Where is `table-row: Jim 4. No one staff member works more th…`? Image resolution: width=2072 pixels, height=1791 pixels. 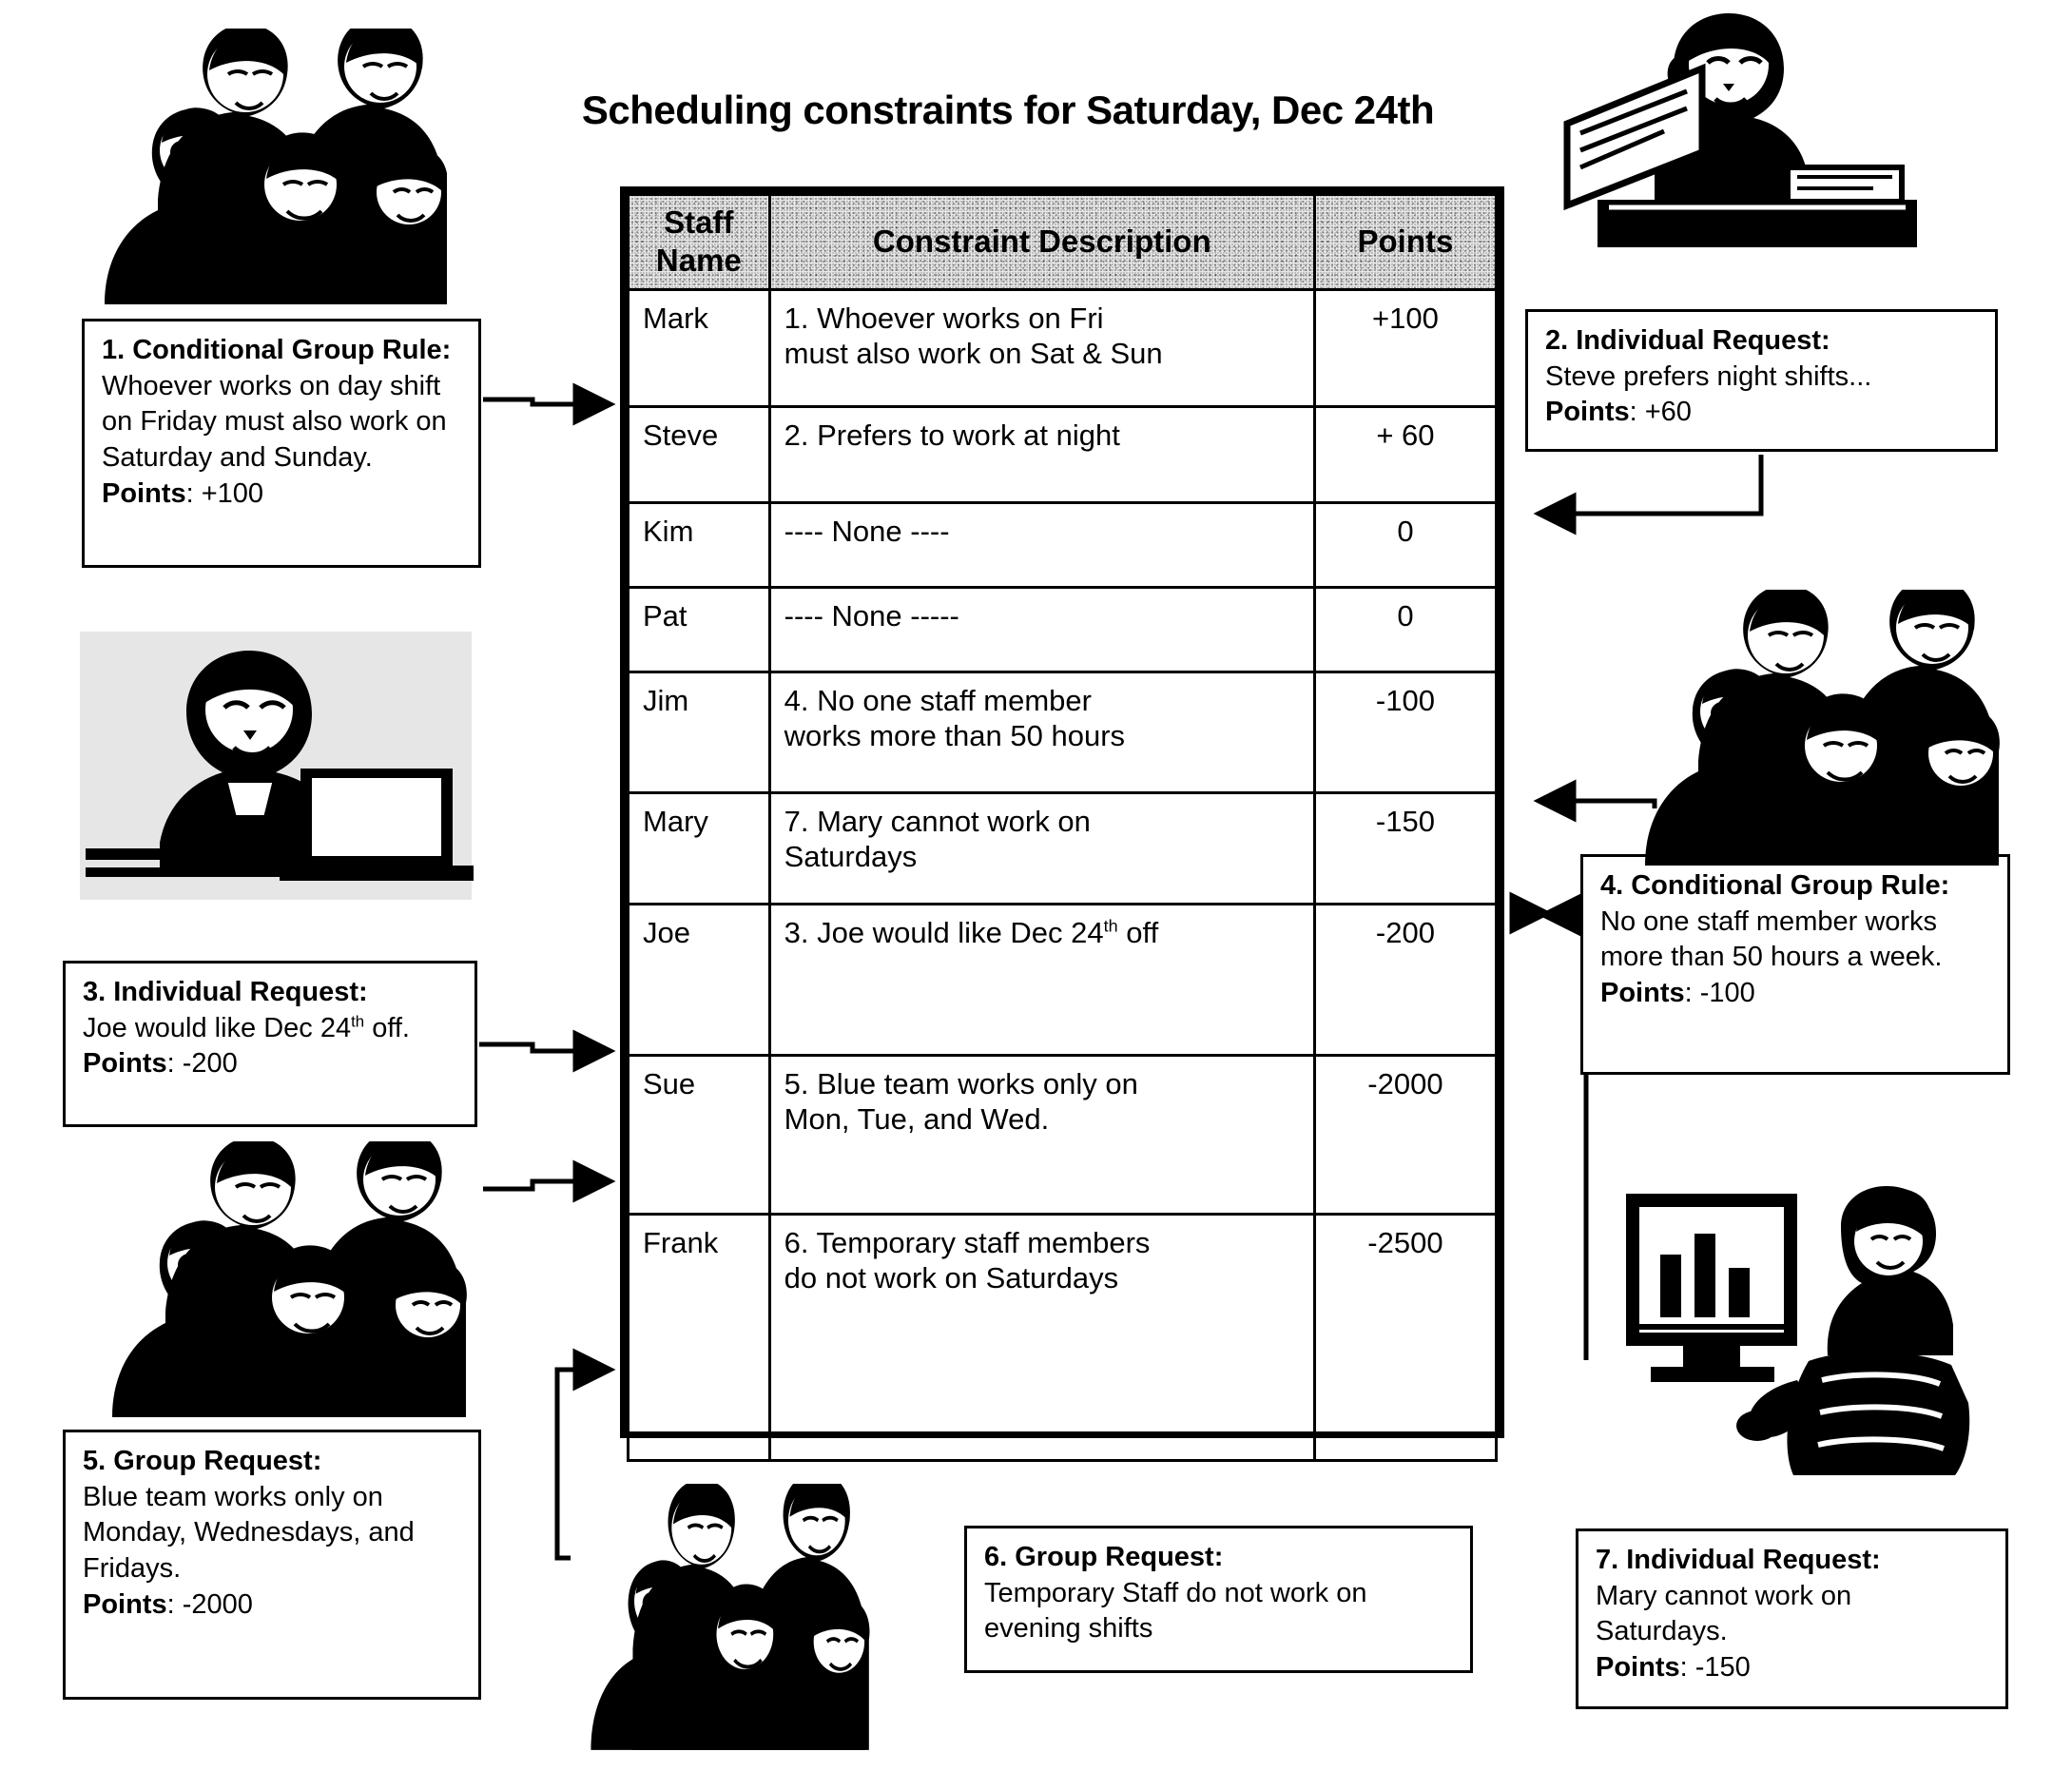
table-row: Jim 4. No one staff member works more th… is located at coordinates (1063, 732).